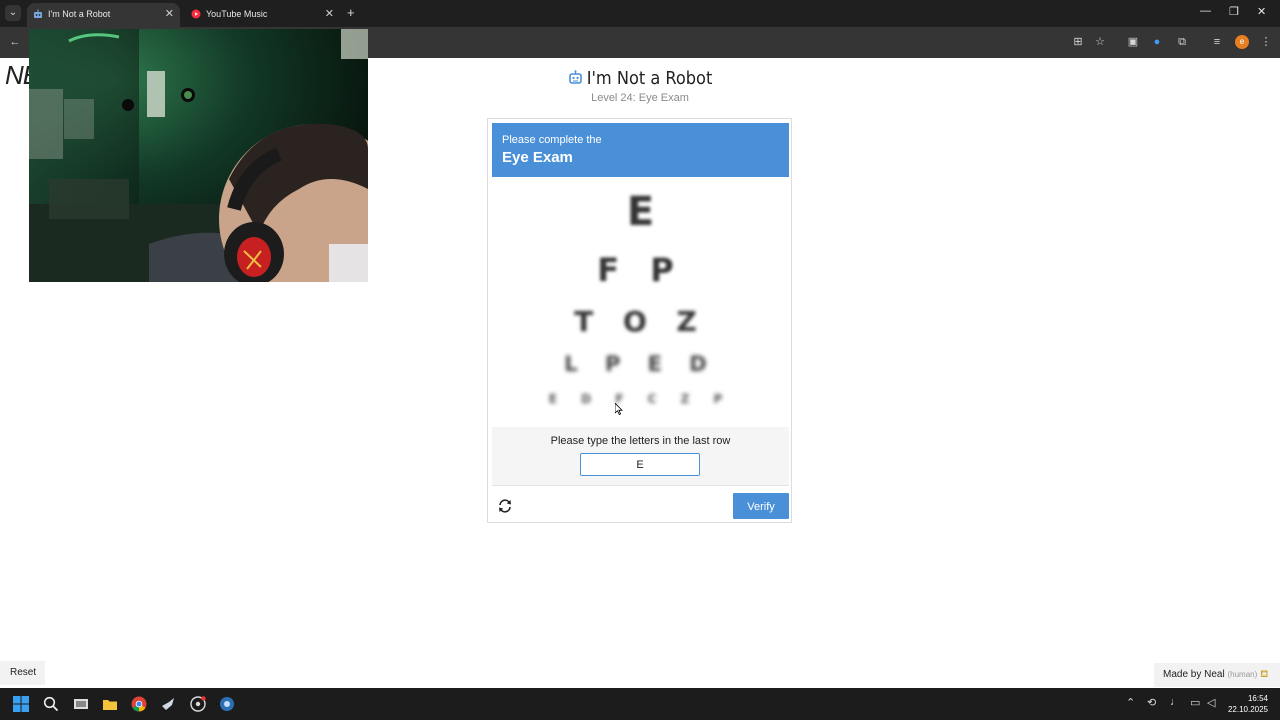 This screenshot has width=1280, height=720. I want to click on network-icon: ▭, so click(1198, 704).